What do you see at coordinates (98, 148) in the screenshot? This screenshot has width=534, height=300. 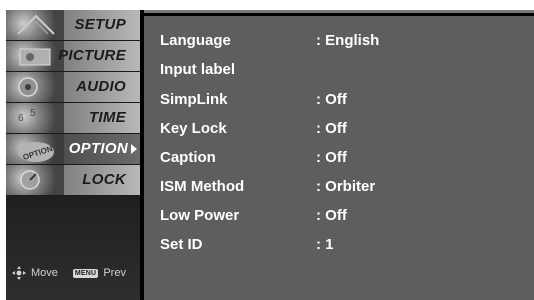 I see `menu-item-option-label: OPTION` at bounding box center [98, 148].